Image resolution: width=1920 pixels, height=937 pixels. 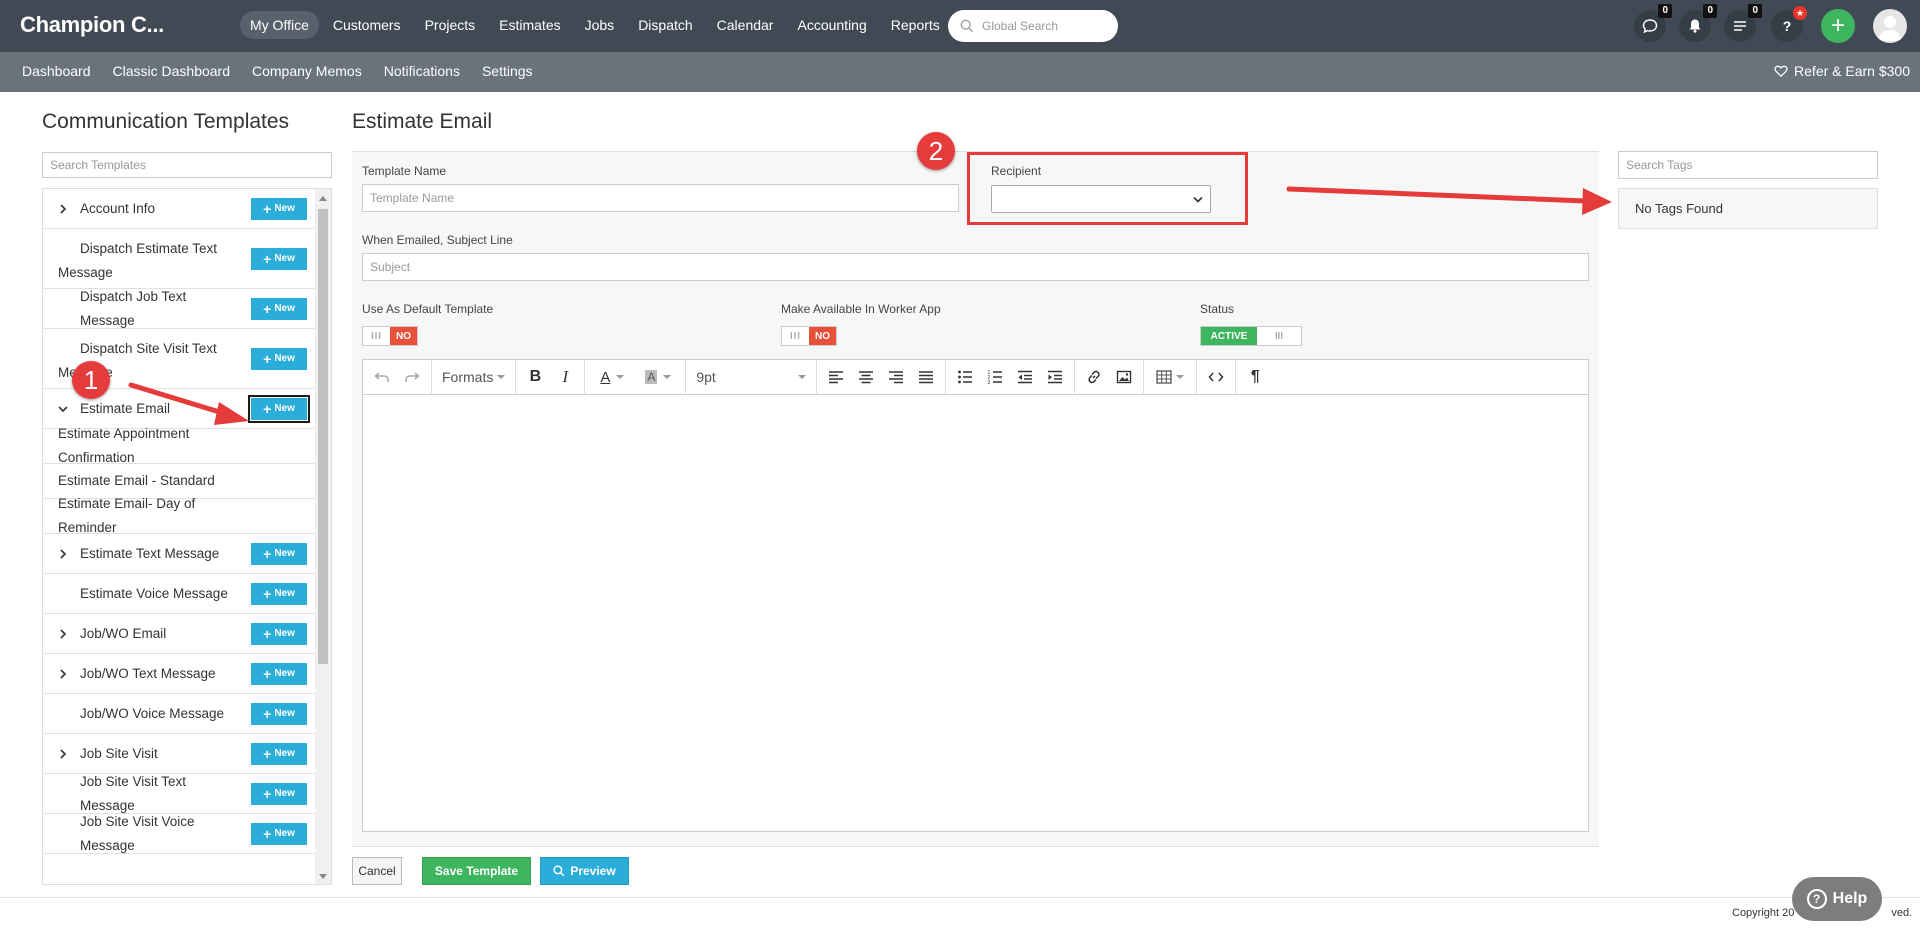 I want to click on nav-projects: Projects, so click(x=450, y=25).